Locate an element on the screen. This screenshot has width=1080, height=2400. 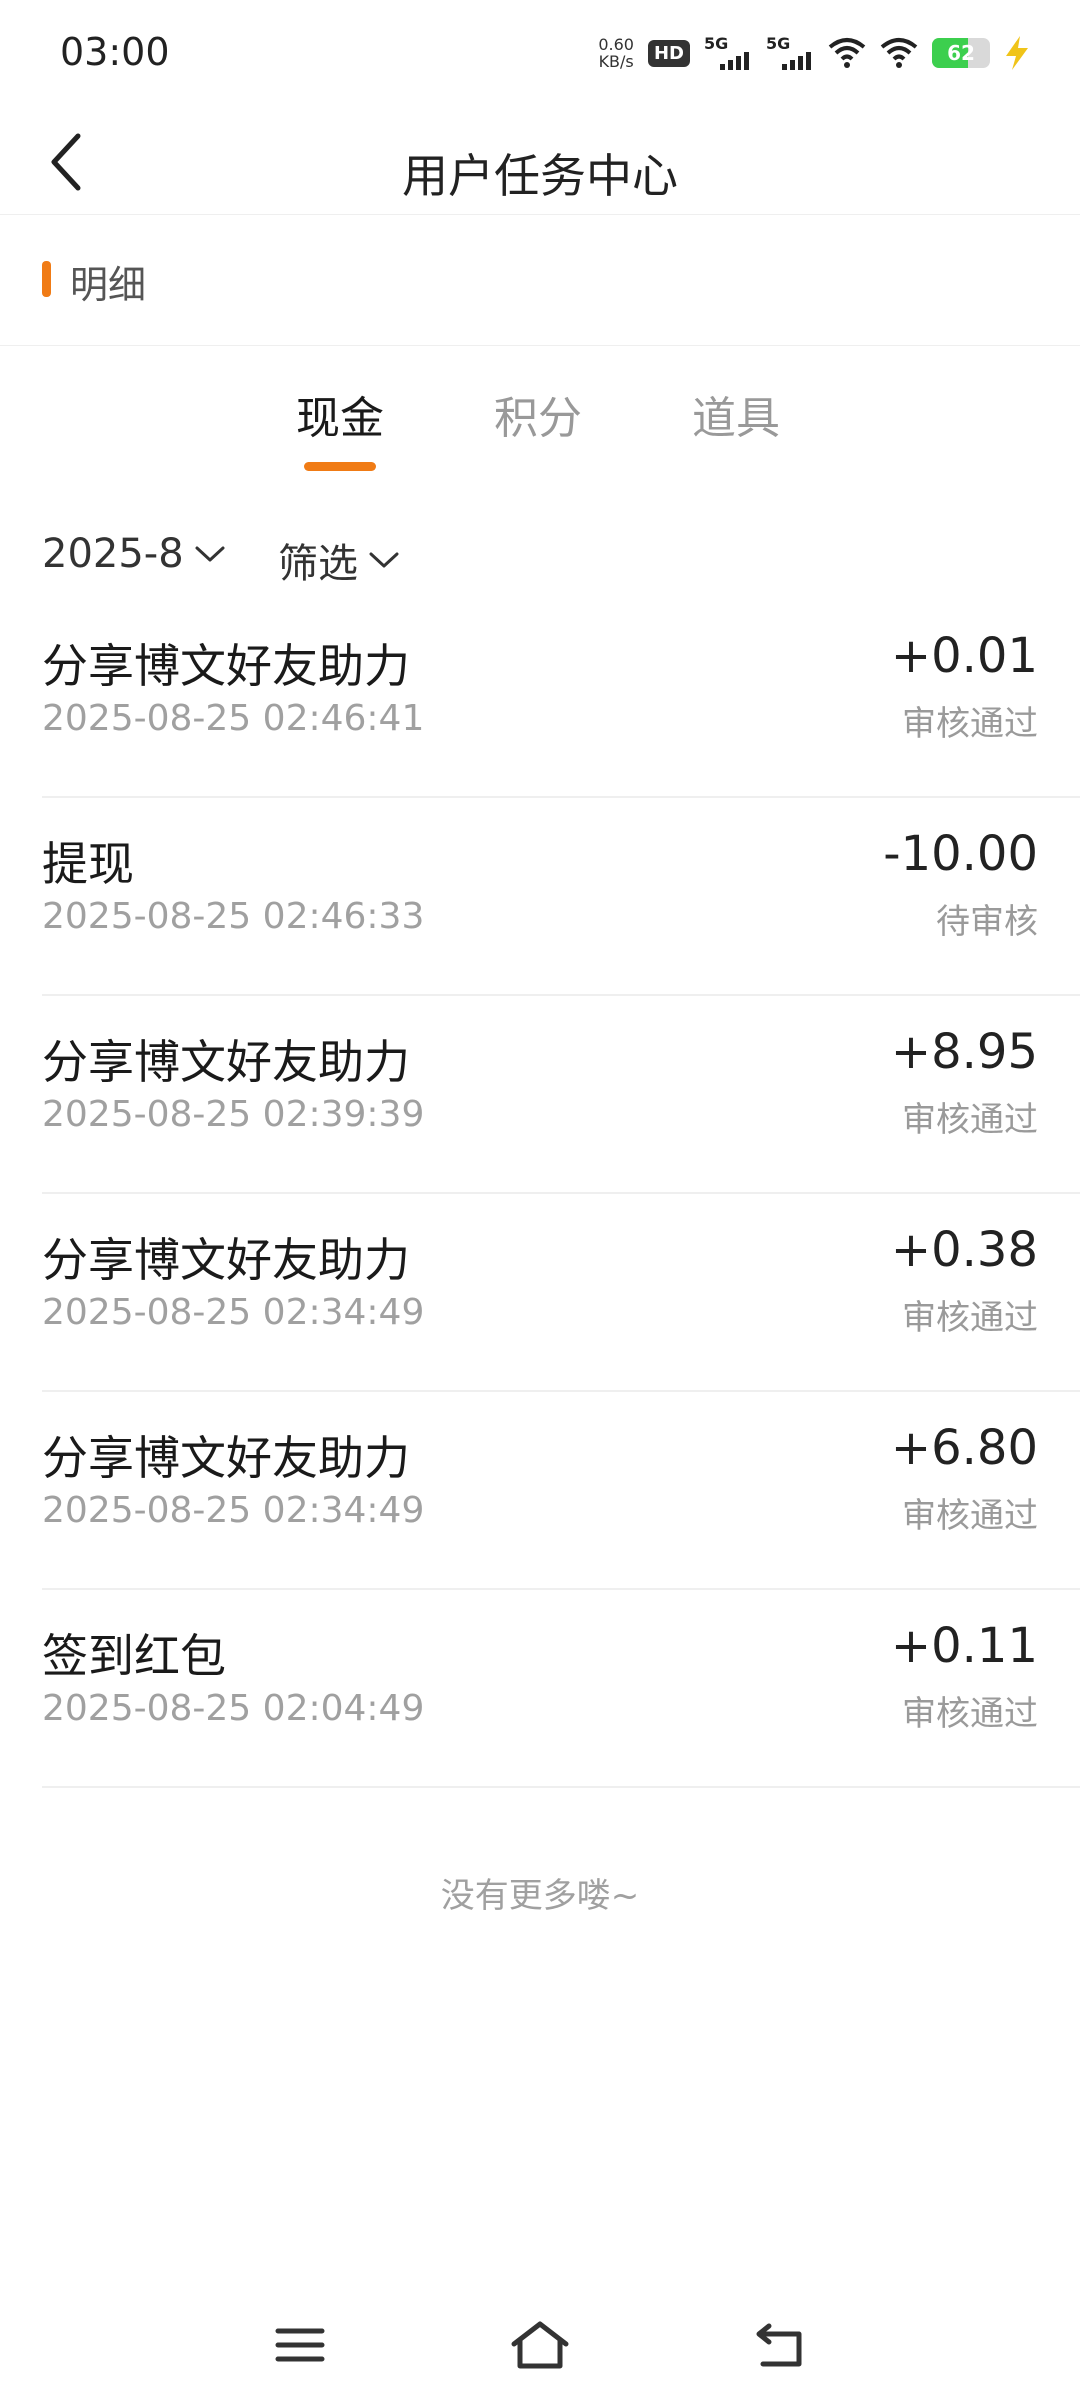
month-value: 2025-8 is located at coordinates (113, 554).